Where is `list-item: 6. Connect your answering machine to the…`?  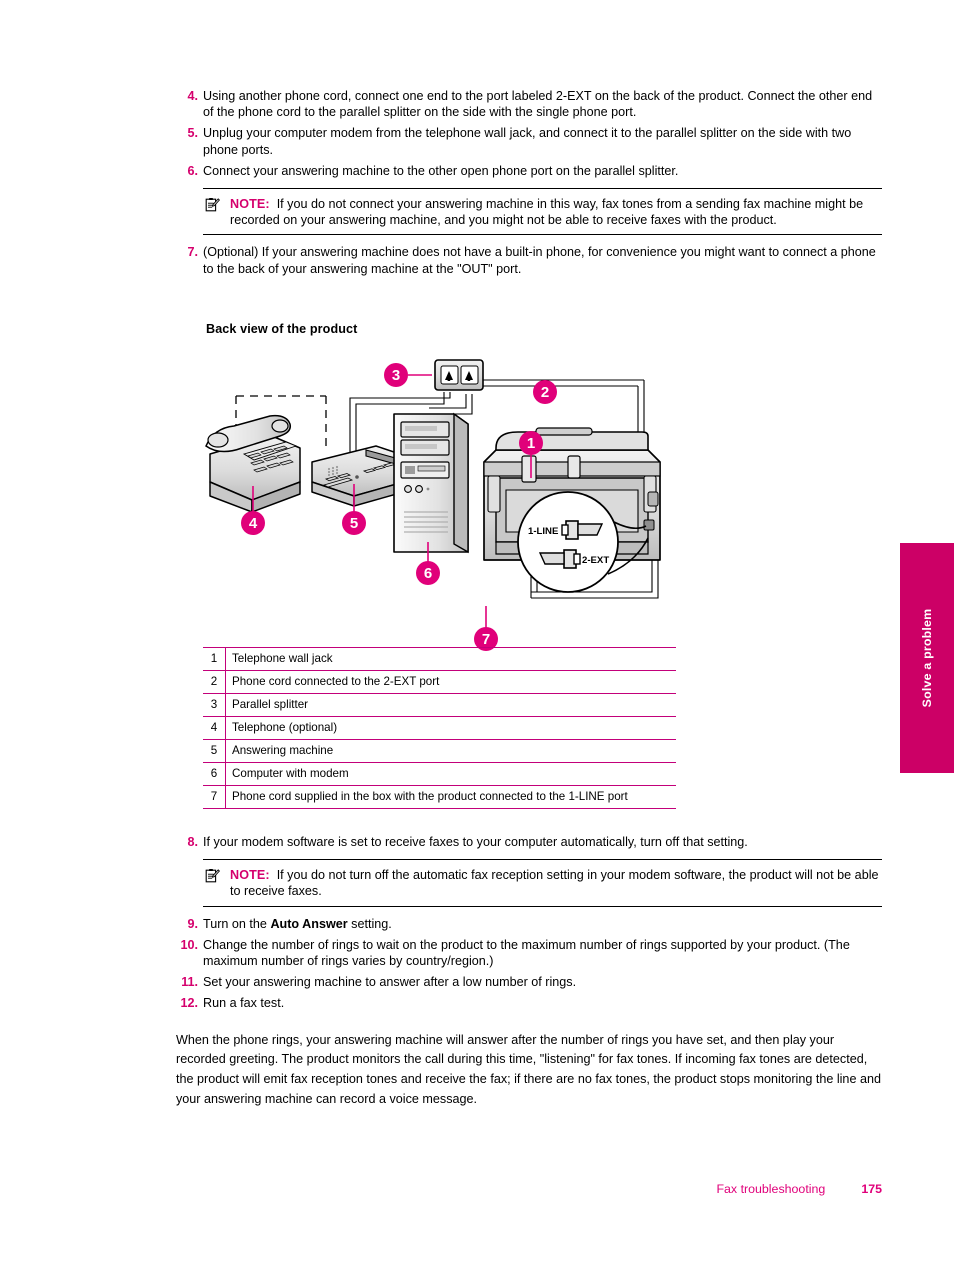 list-item: 6. Connect your answering machine to the… is located at coordinates (529, 171).